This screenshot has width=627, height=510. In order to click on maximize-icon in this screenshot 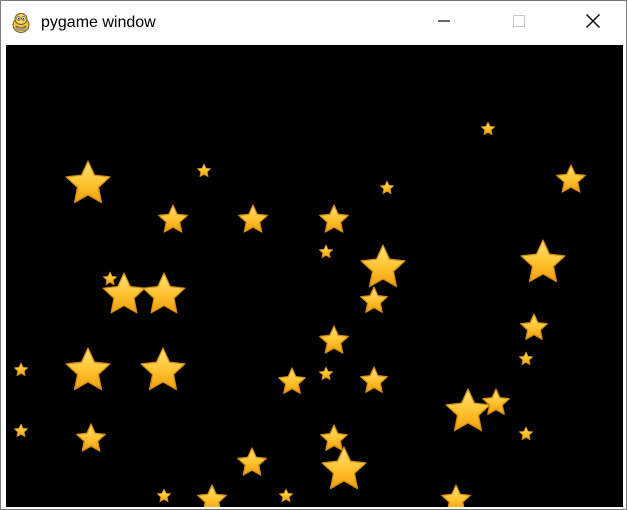, I will do `click(519, 23)`.